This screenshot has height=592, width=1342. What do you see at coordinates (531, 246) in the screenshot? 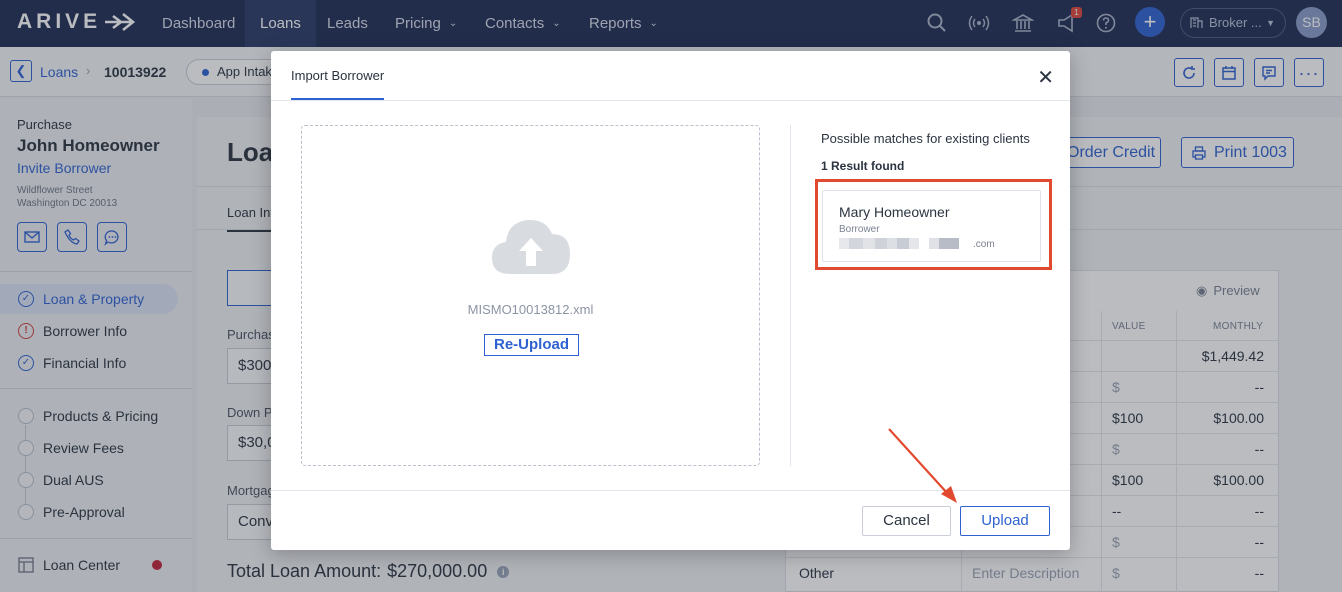
I see `cloud-upload-icon` at bounding box center [531, 246].